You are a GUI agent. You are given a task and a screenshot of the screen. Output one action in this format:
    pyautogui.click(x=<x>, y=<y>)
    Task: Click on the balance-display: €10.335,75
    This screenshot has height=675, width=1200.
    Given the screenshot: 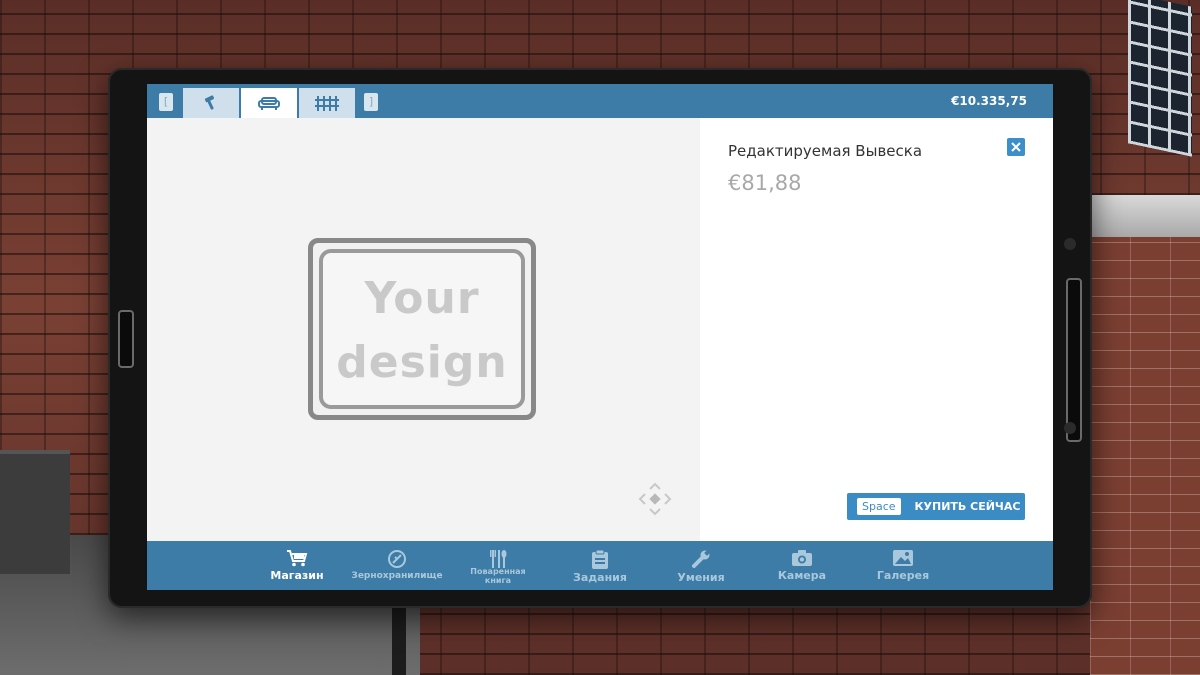 What is the action you would take?
    pyautogui.click(x=989, y=101)
    